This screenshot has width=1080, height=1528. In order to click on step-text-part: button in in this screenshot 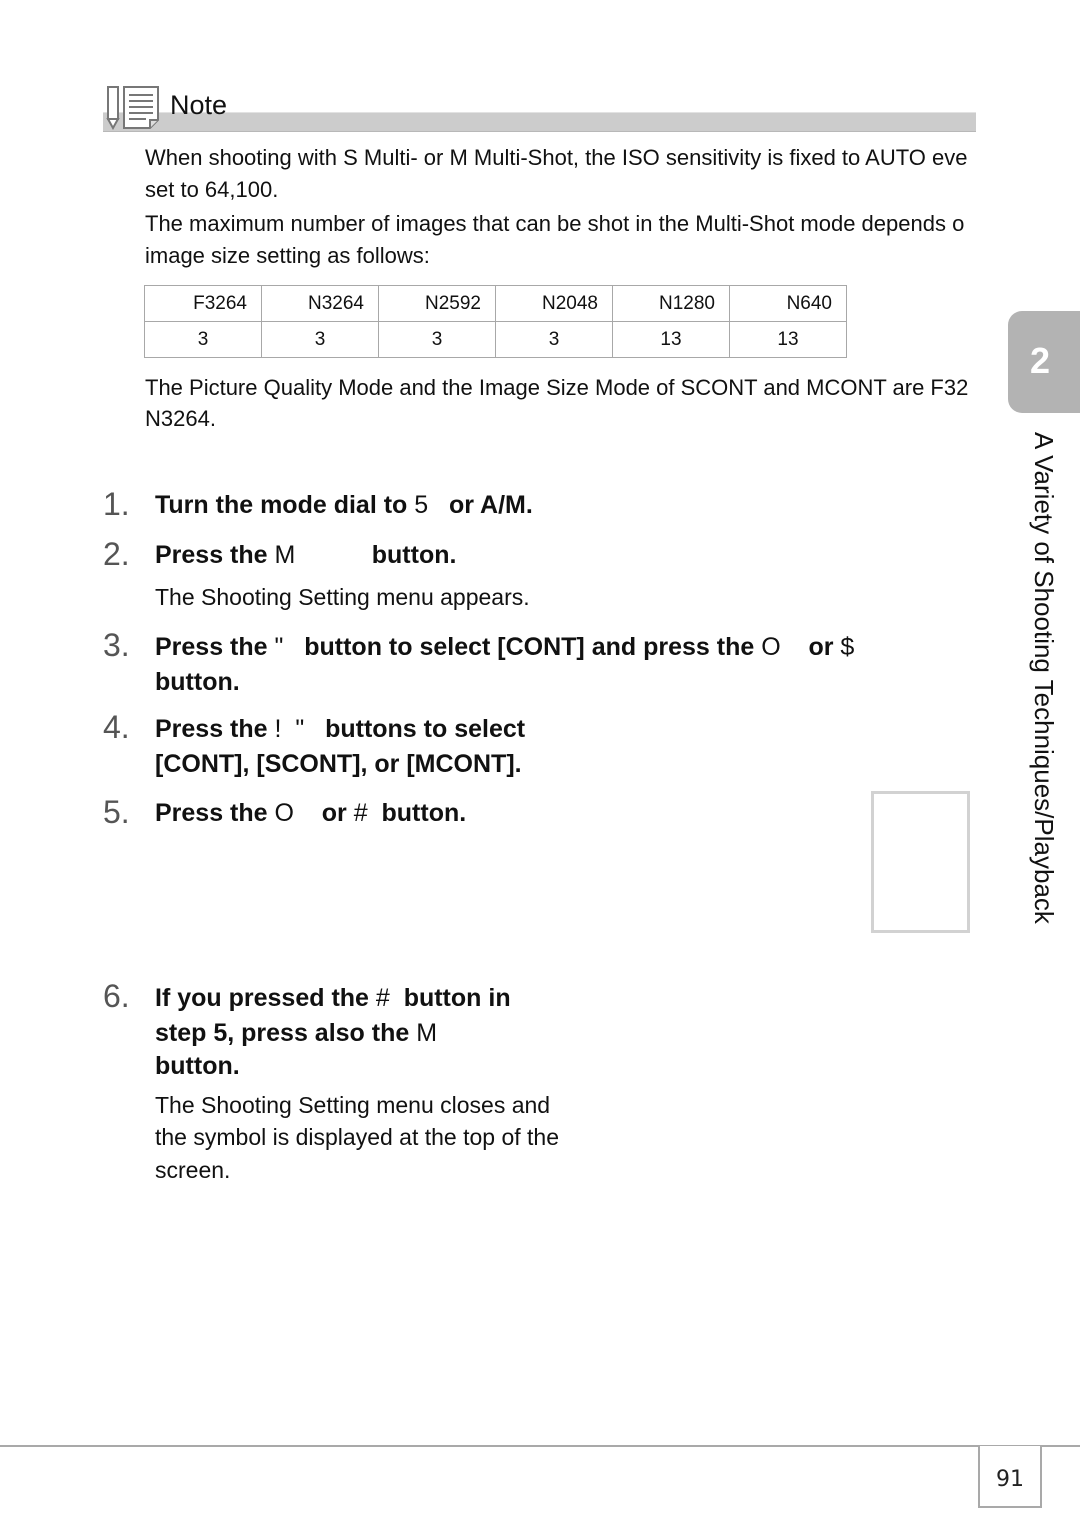, I will do `click(450, 998)`.